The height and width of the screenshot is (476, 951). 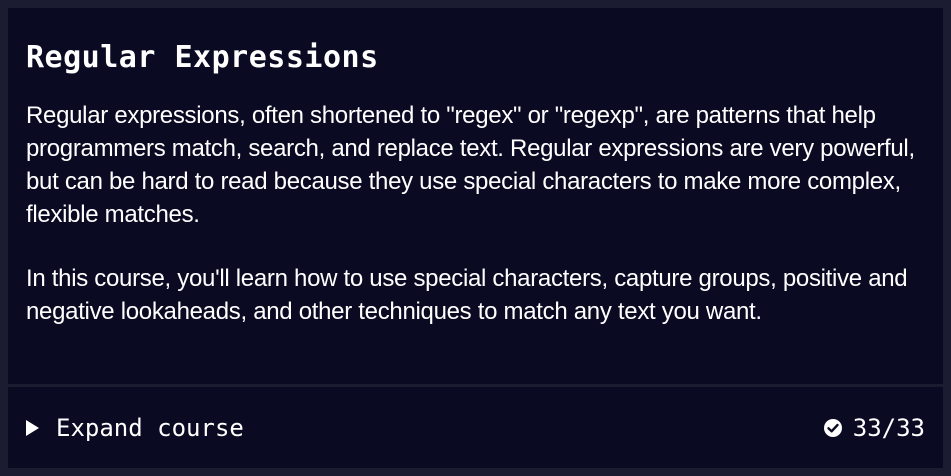 What do you see at coordinates (888, 427) in the screenshot?
I see `progress-count: 33/33` at bounding box center [888, 427].